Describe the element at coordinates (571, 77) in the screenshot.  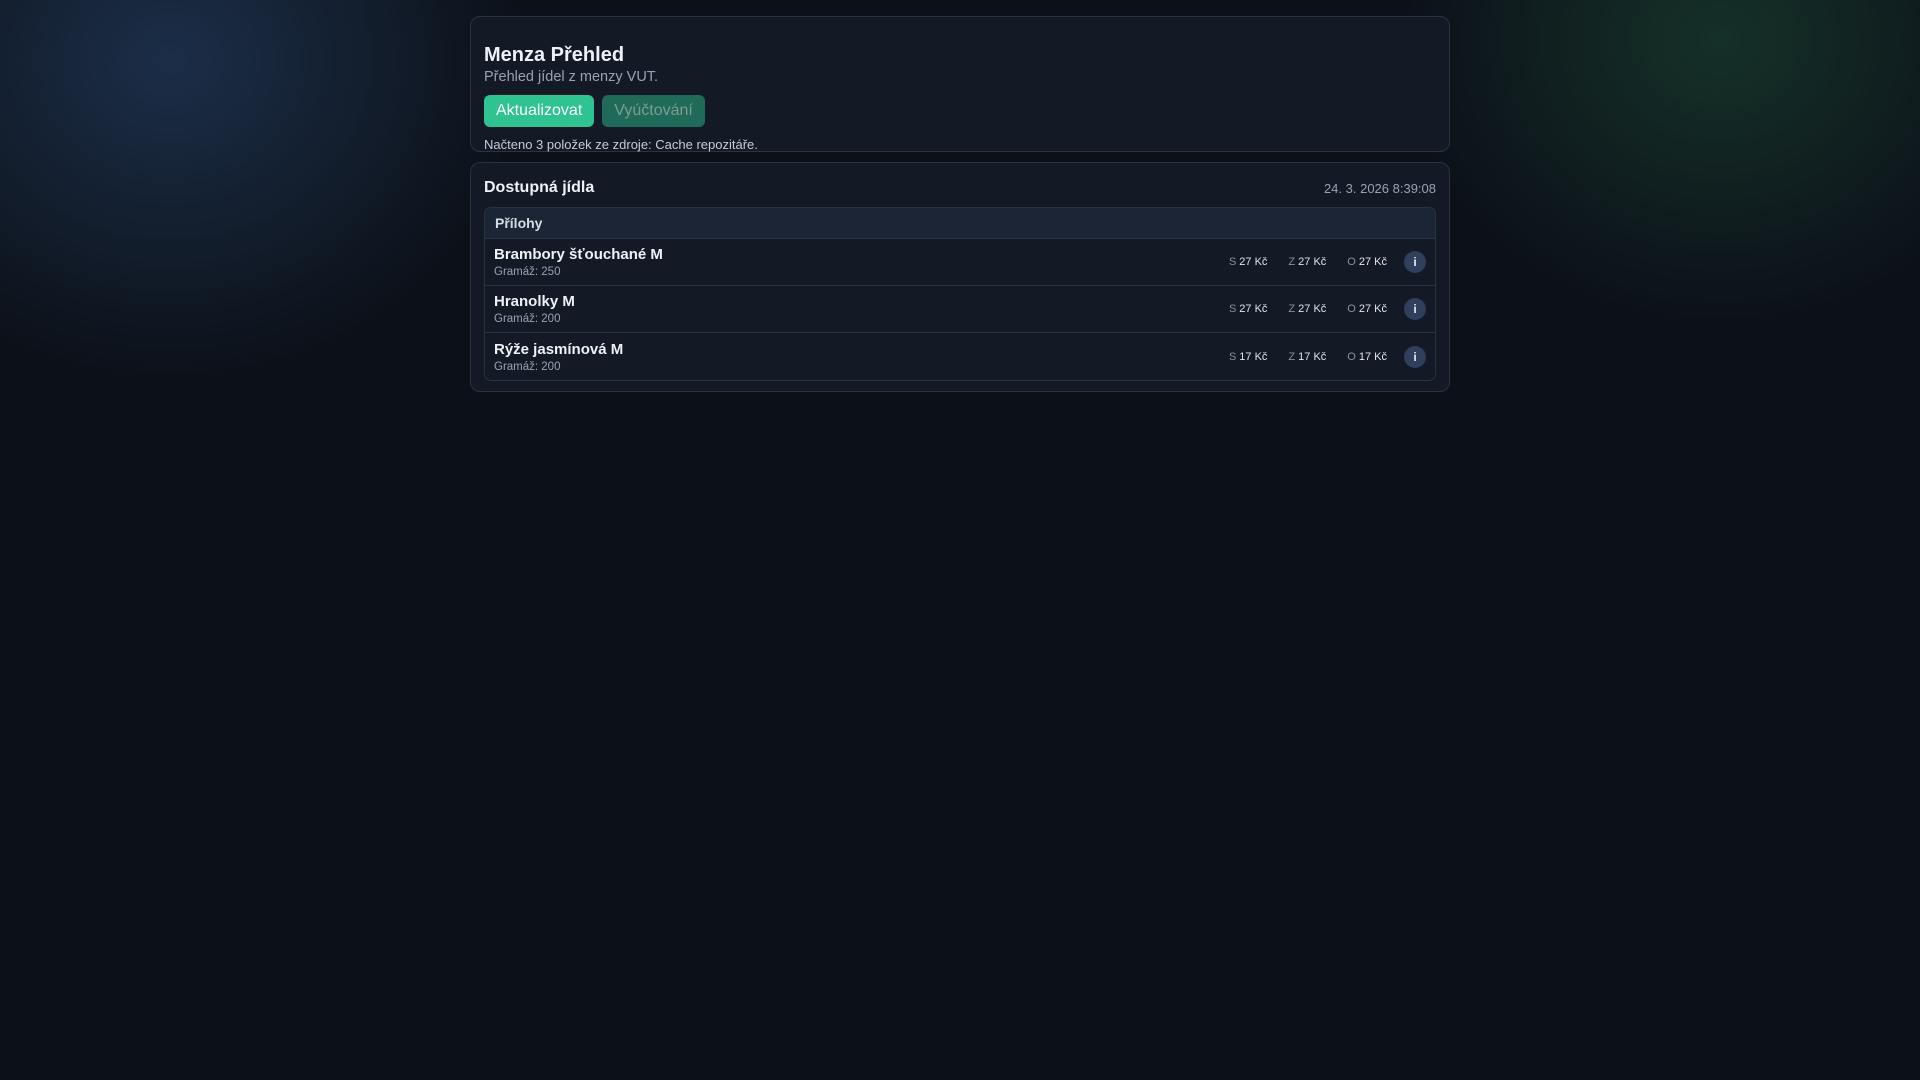
I see `page-subtitle: Přehled jídel z menzy VUT.` at that location.